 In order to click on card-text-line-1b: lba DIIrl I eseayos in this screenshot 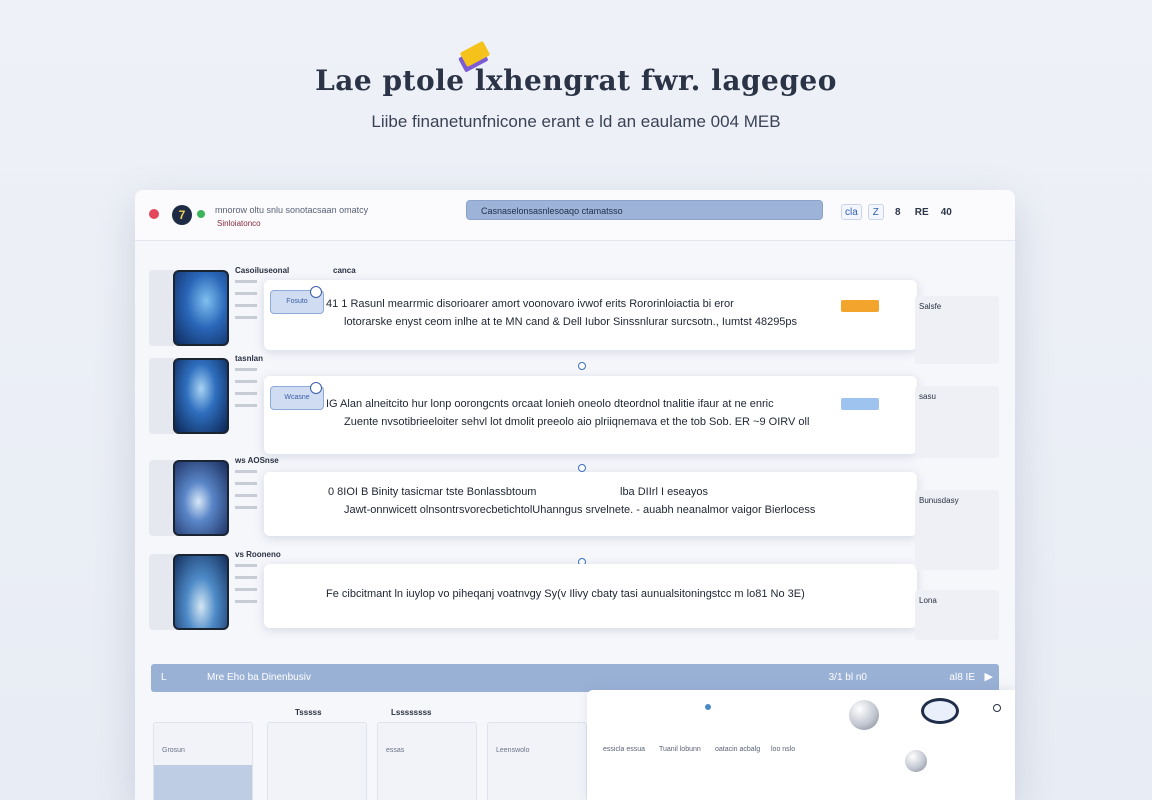, I will do `click(664, 492)`.